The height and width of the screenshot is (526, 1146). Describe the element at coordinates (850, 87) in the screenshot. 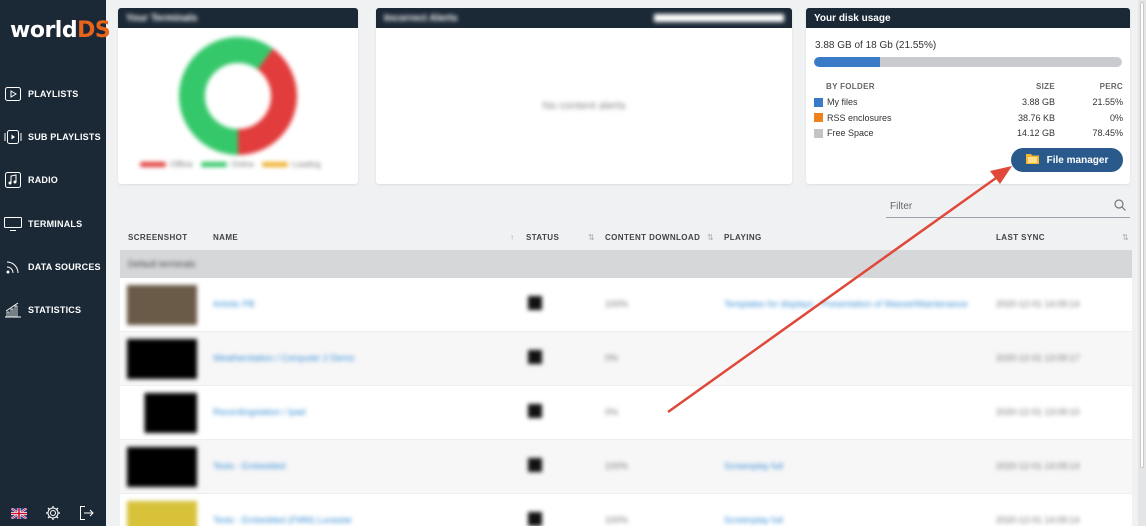

I see `header-by-folder: BY FOLDER` at that location.